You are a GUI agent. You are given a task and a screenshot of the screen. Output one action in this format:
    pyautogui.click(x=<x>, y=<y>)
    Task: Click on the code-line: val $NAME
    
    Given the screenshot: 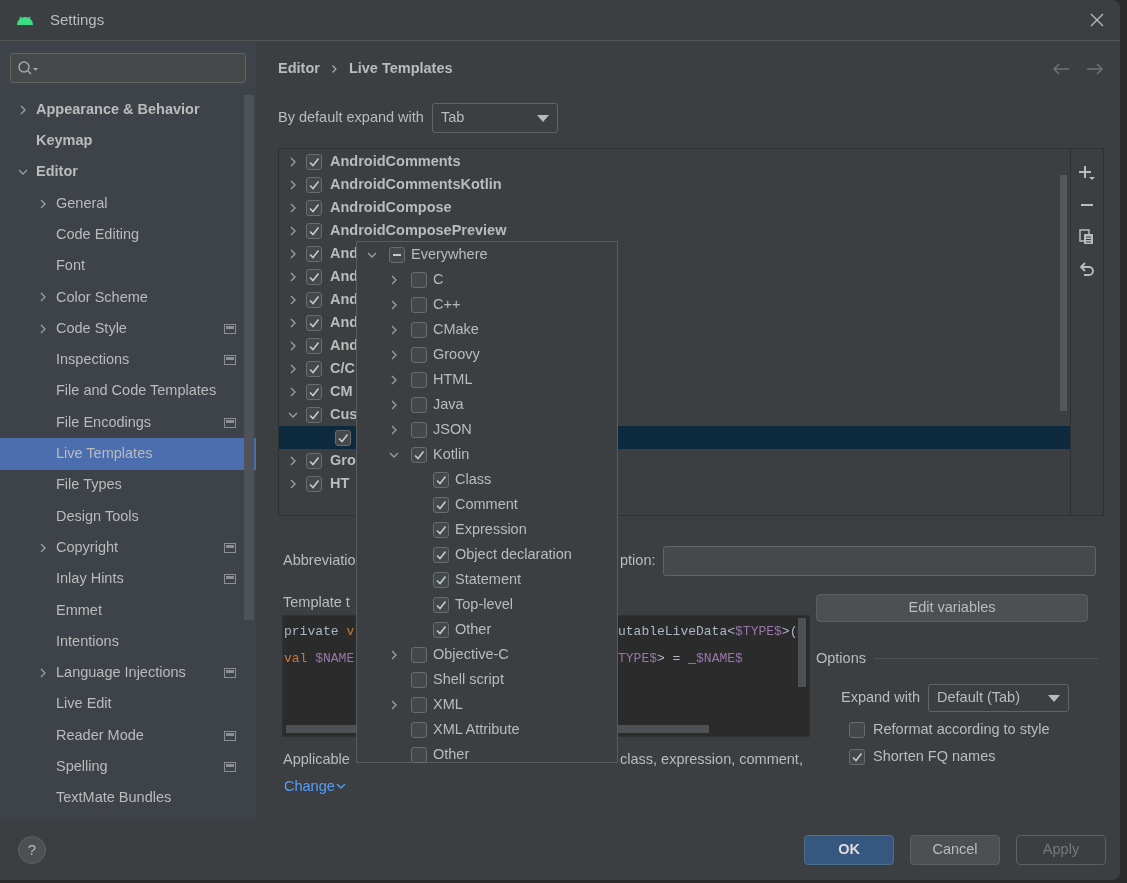 What is the action you would take?
    pyautogui.click(x=319, y=658)
    